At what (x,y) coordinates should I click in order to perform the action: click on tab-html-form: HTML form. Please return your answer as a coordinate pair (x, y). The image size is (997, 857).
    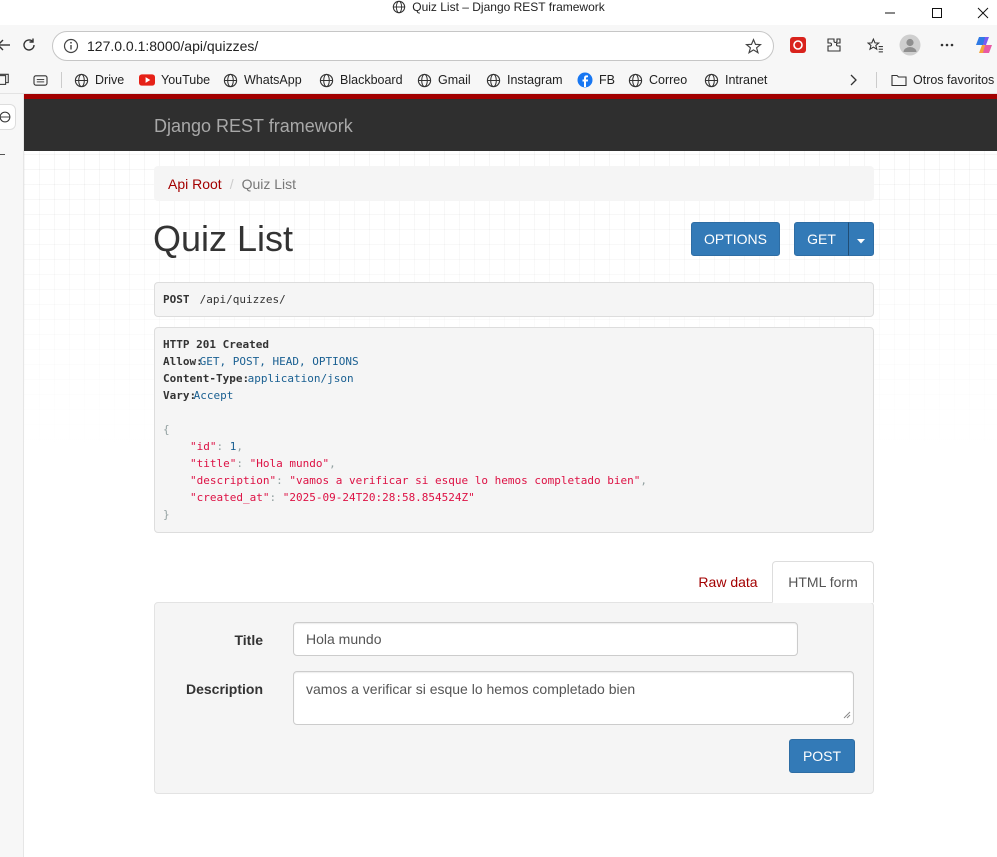
    Looking at the image, I should click on (823, 582).